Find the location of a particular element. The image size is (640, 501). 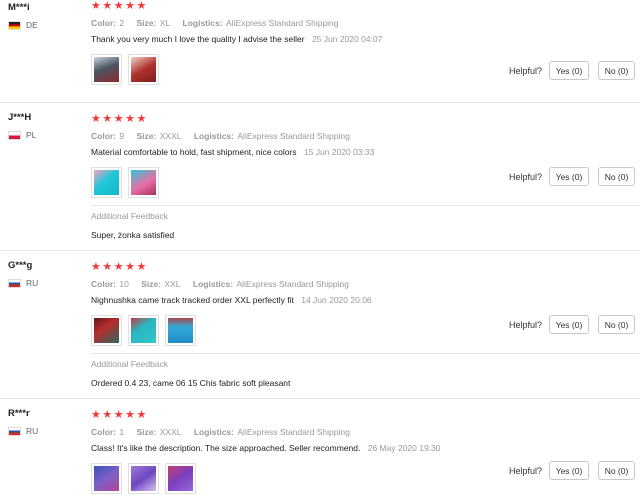

shirt-photo-image is located at coordinates (106, 69).